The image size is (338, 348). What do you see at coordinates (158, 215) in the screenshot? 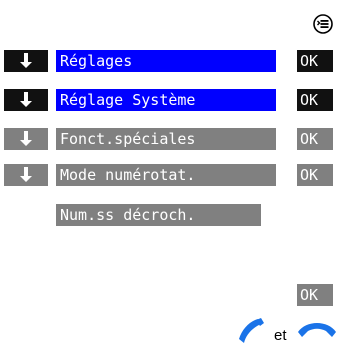
I see `option-num-ss-decroch: Num.ss décroch.` at bounding box center [158, 215].